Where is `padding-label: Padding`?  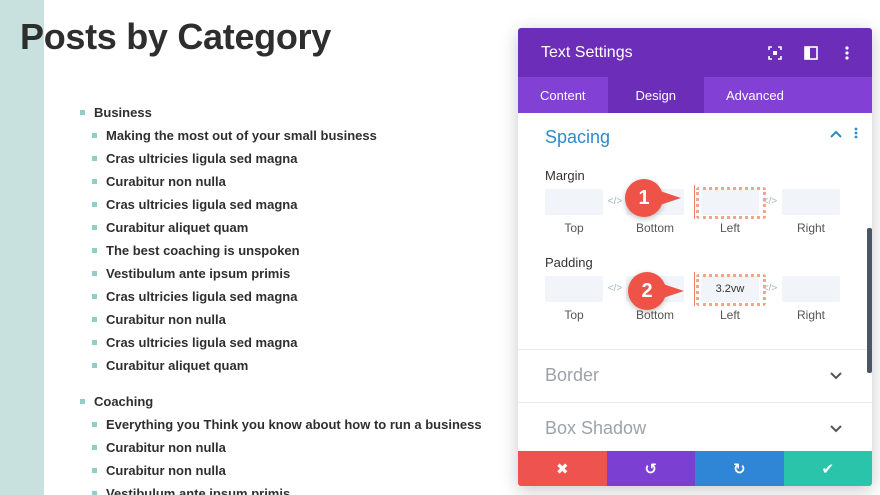 padding-label: Padding is located at coordinates (569, 262).